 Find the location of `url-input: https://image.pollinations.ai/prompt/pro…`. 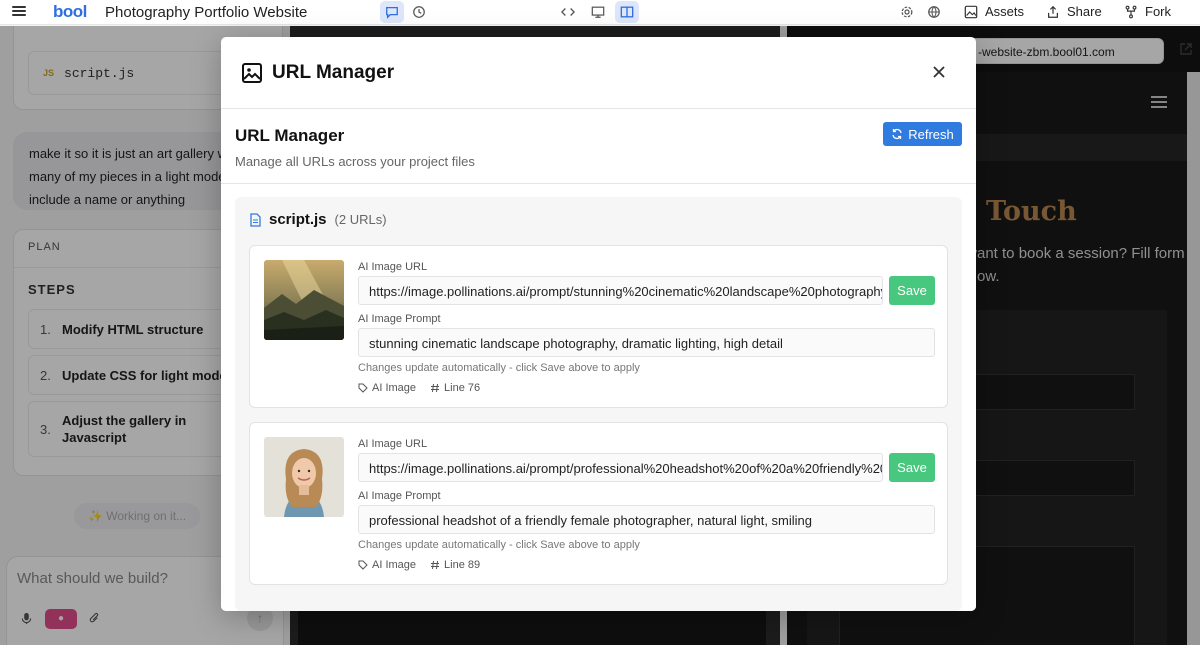

url-input: https://image.pollinations.ai/prompt/pro… is located at coordinates (620, 467).